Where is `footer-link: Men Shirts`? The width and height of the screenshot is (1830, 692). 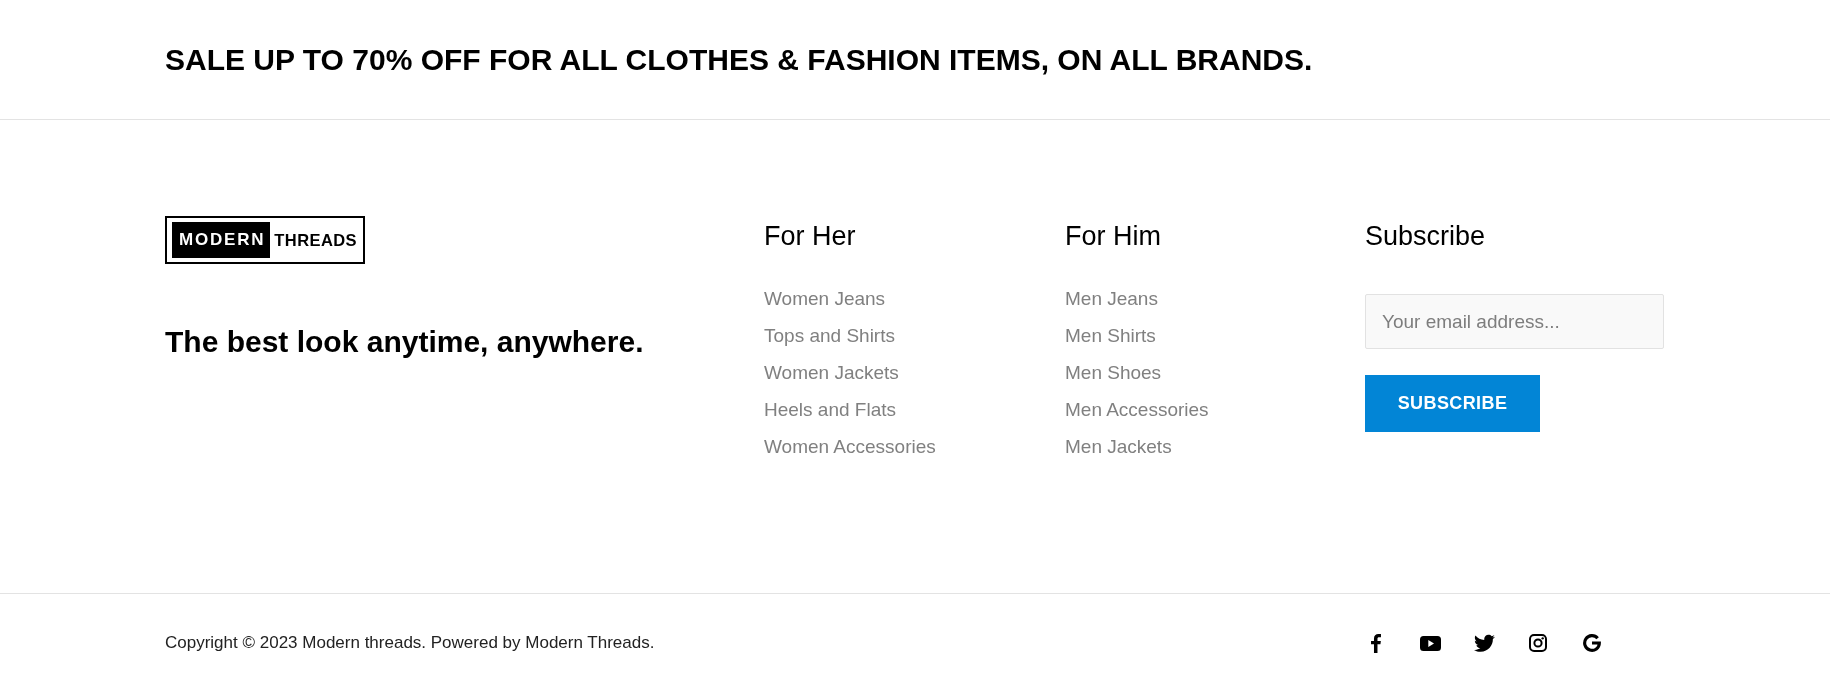 footer-link: Men Shirts is located at coordinates (1110, 336).